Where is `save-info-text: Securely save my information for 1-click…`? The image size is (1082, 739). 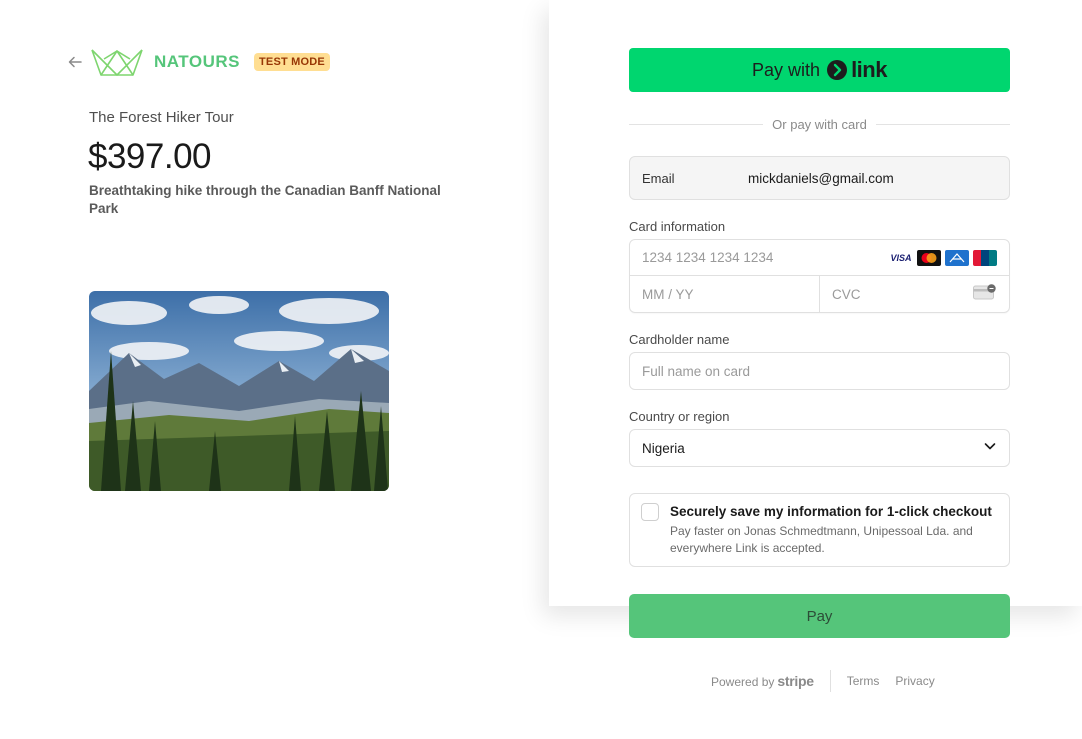
save-info-text: Securely save my information for 1-click… is located at coordinates (835, 534).